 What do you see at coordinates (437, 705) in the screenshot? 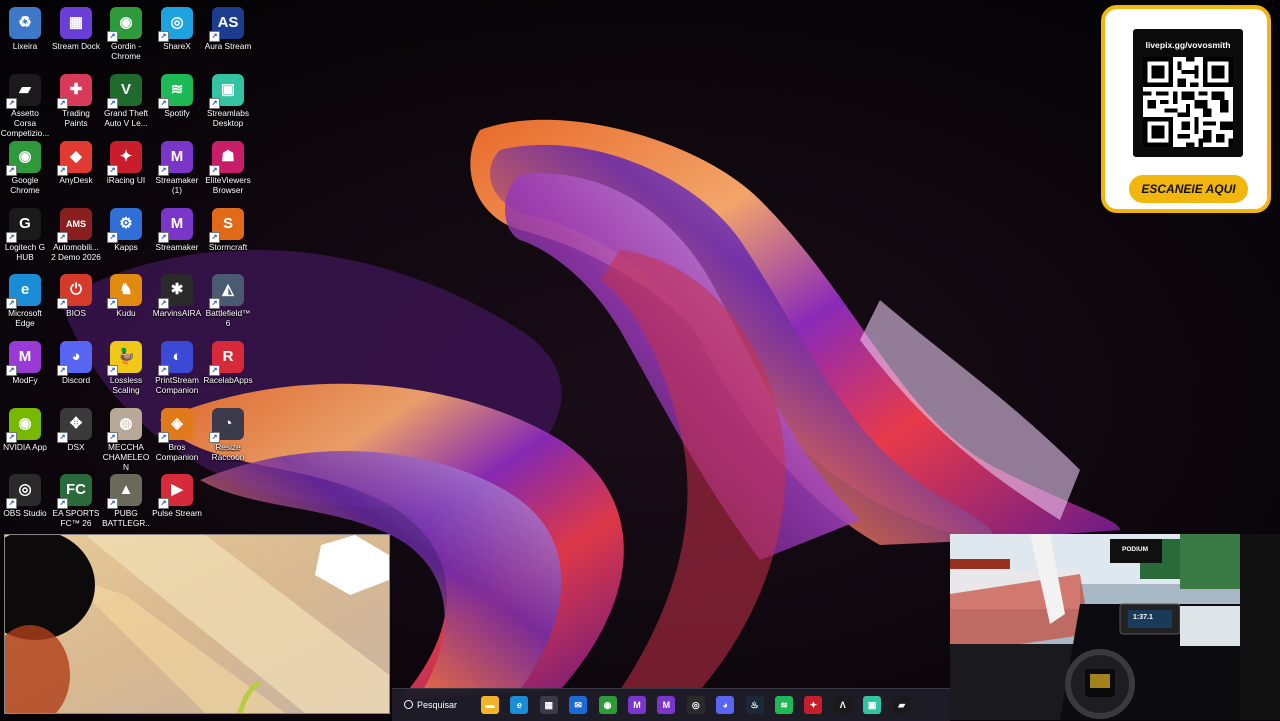
I see `search-label: Pesquisar` at bounding box center [437, 705].